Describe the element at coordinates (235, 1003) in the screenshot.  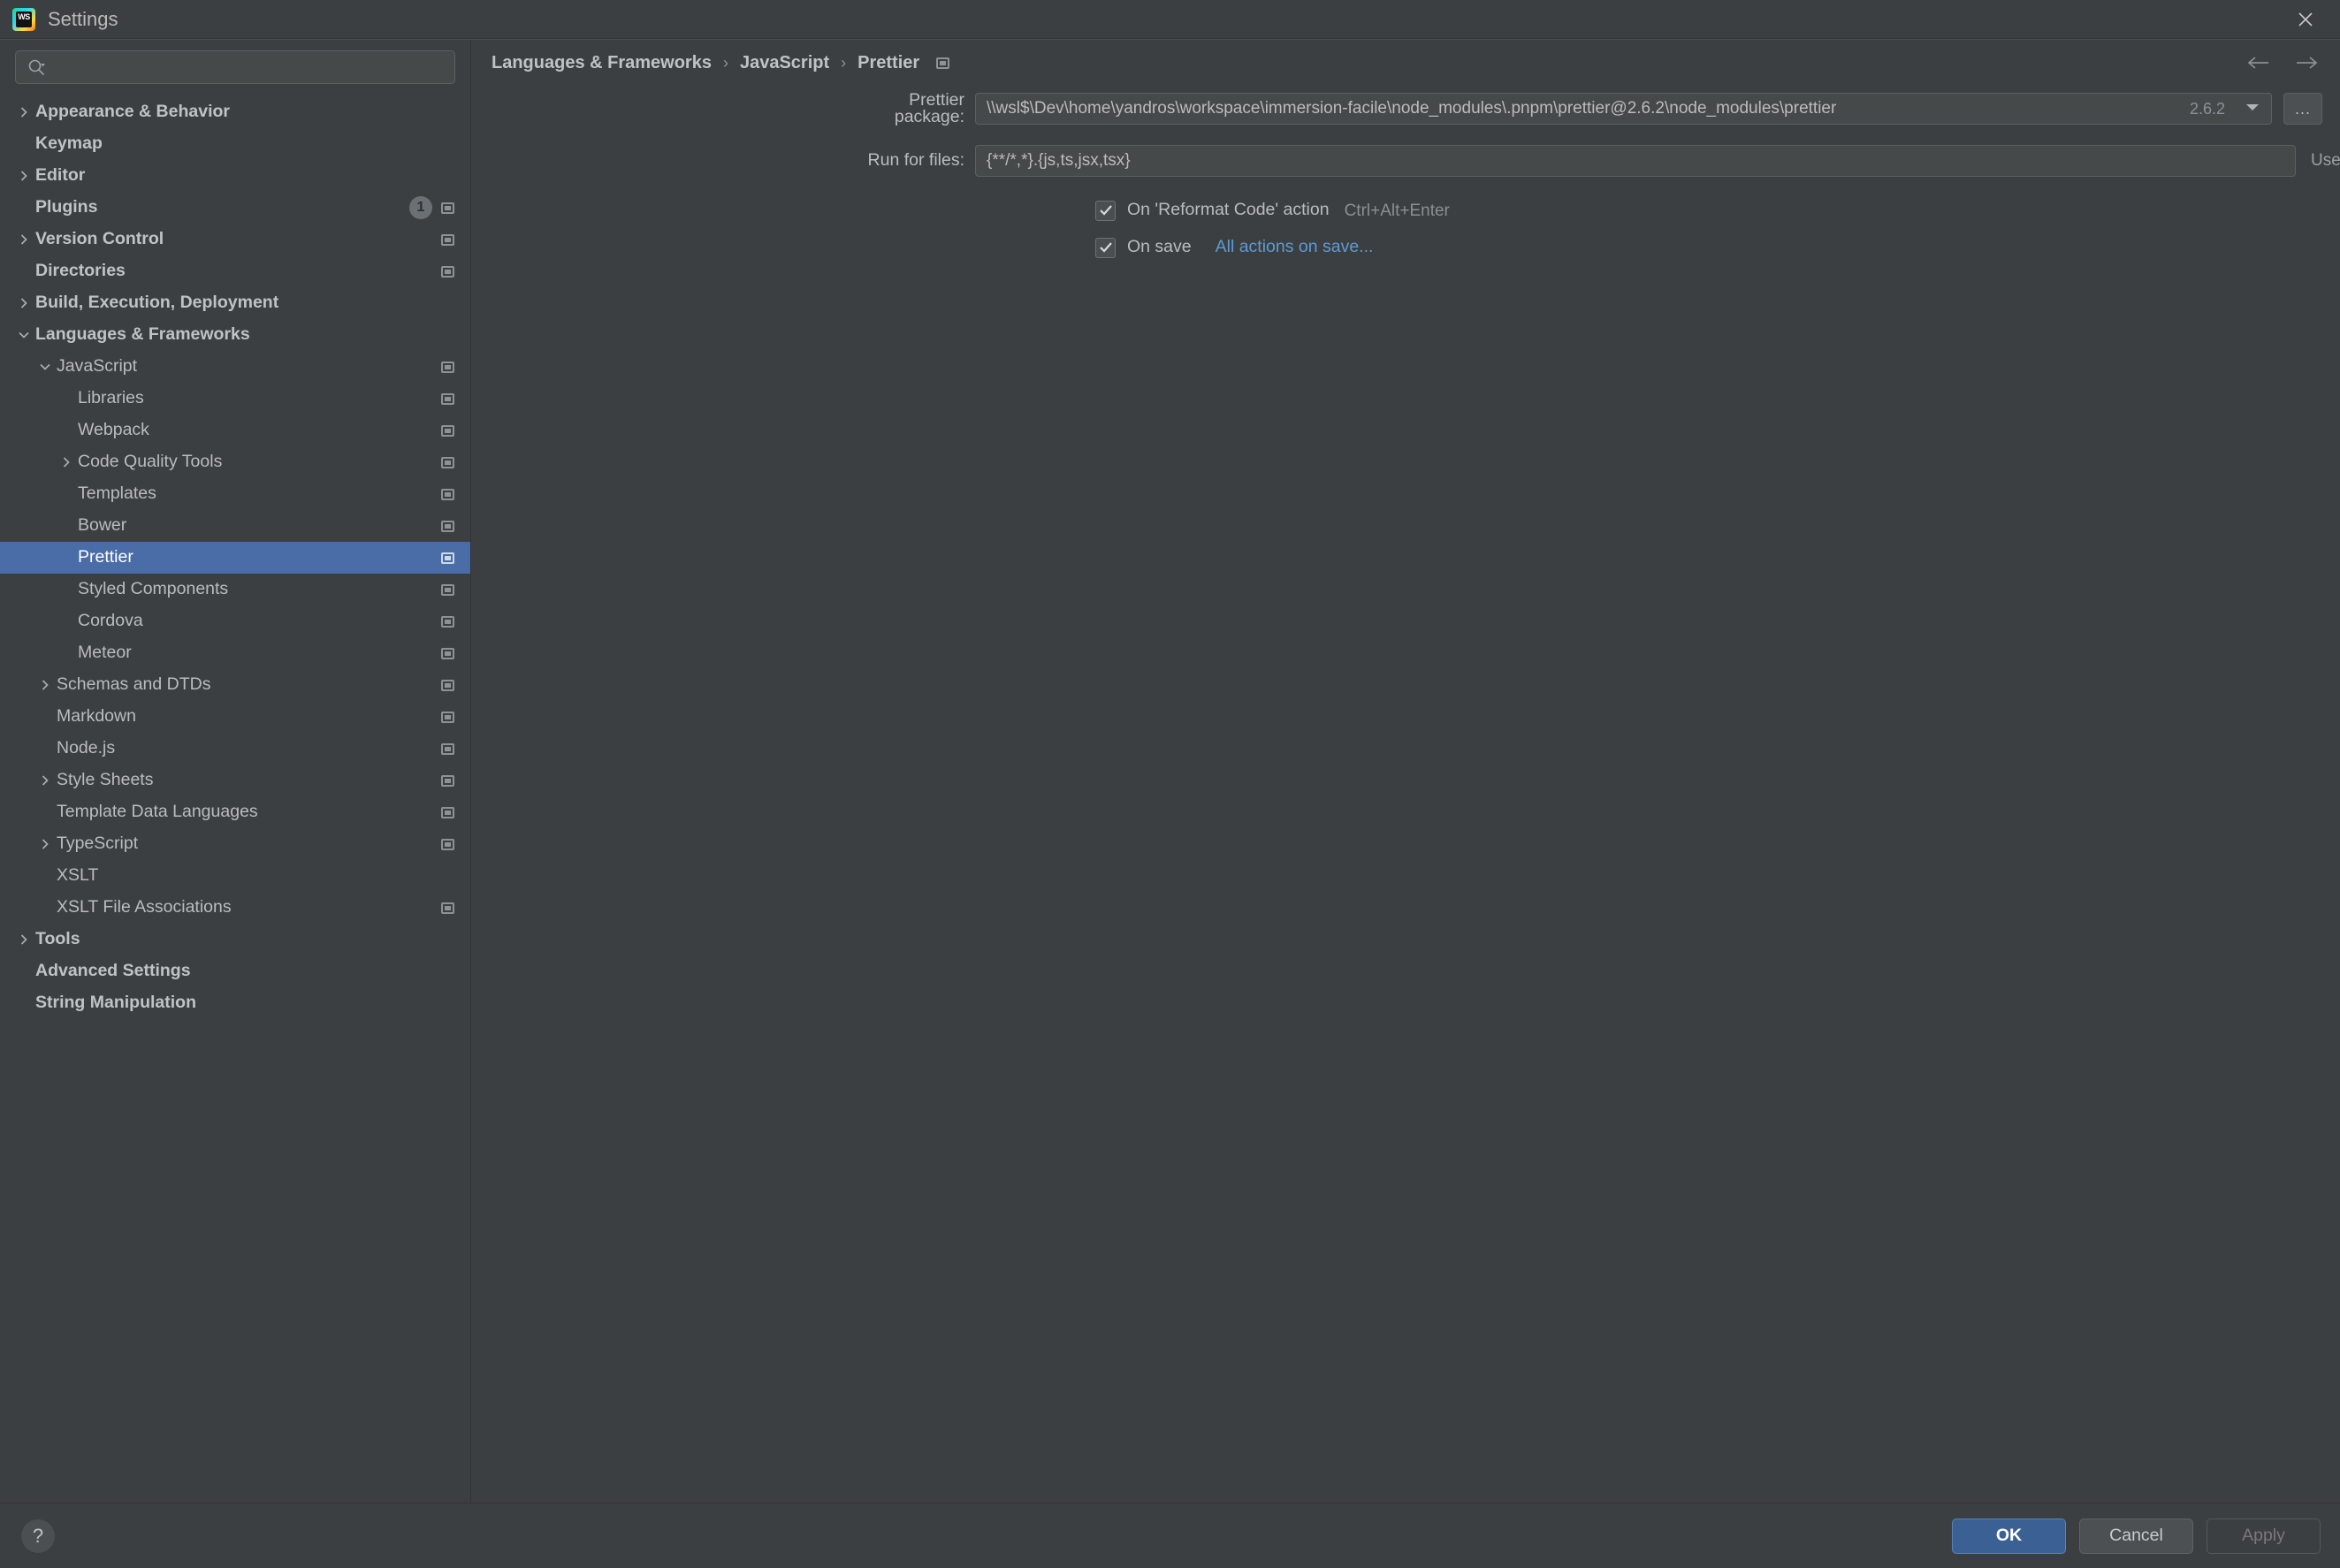
I see `sidebar-item-string-manipulation: String Manipulation` at that location.